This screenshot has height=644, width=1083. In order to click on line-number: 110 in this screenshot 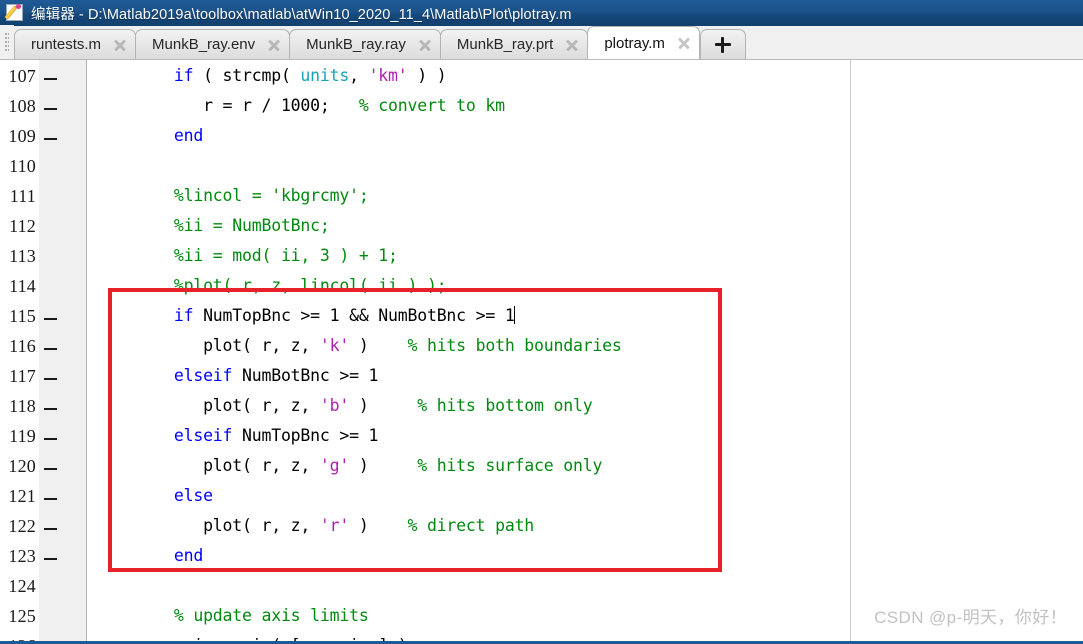, I will do `click(22, 166)`.